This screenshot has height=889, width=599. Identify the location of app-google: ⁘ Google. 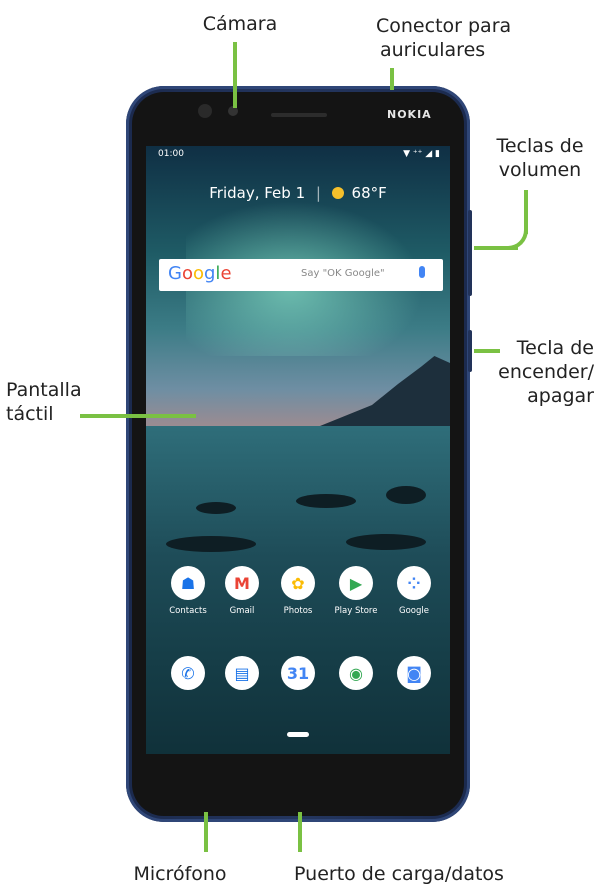
(414, 591).